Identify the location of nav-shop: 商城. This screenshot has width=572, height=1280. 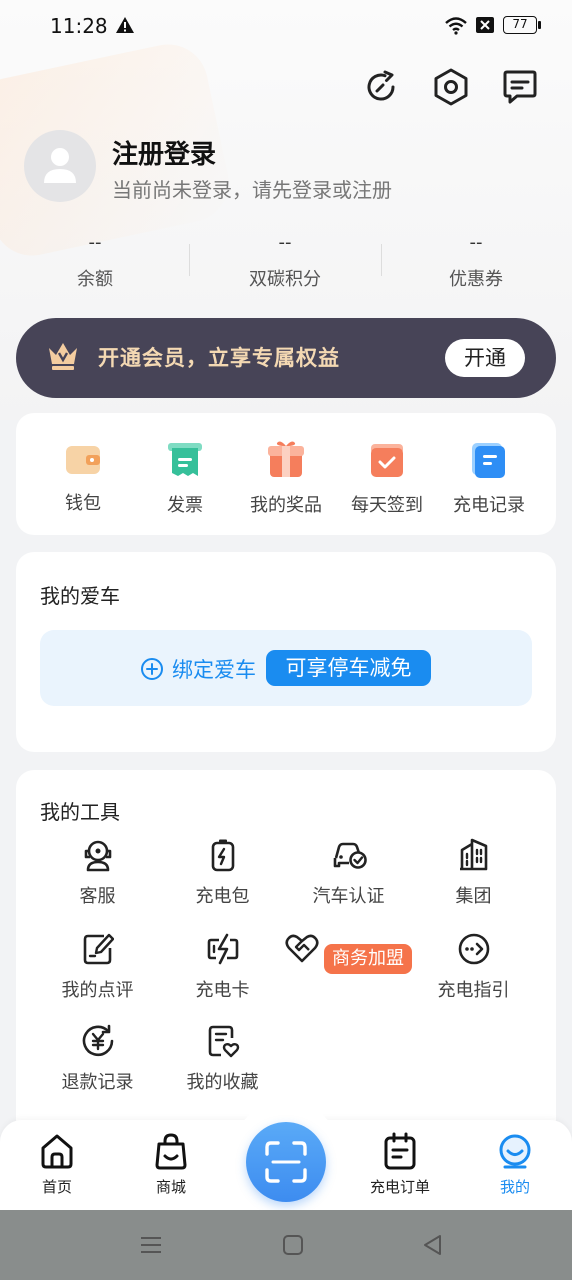
(171, 1164).